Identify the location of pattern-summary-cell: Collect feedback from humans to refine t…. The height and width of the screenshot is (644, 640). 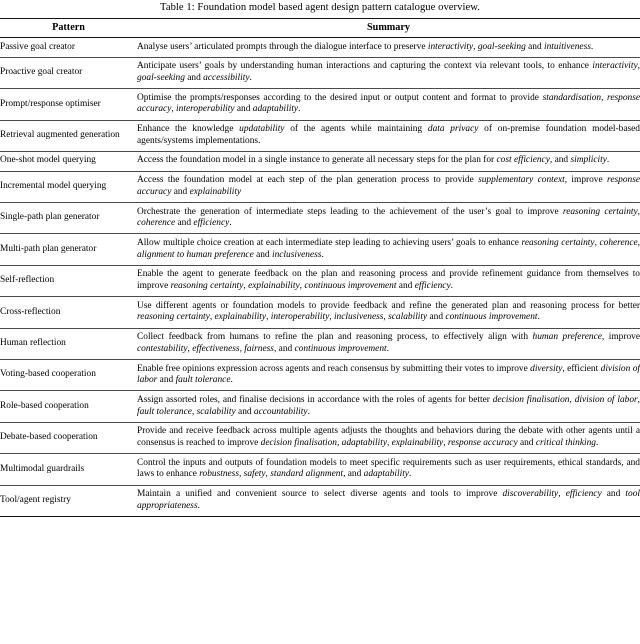
(388, 344).